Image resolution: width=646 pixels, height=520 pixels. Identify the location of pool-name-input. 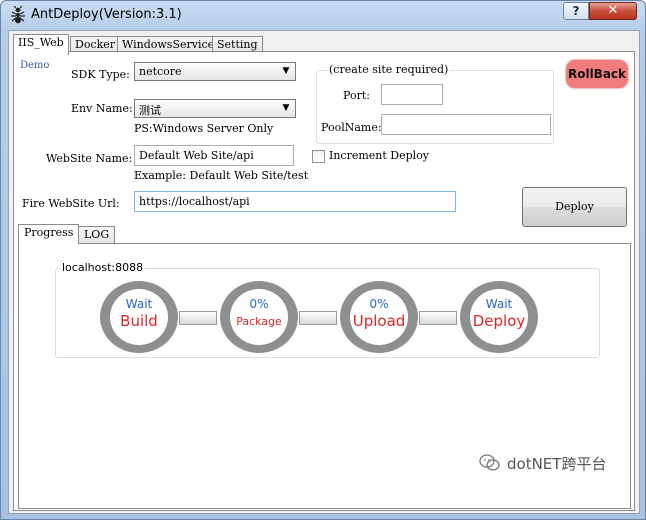
(466, 124).